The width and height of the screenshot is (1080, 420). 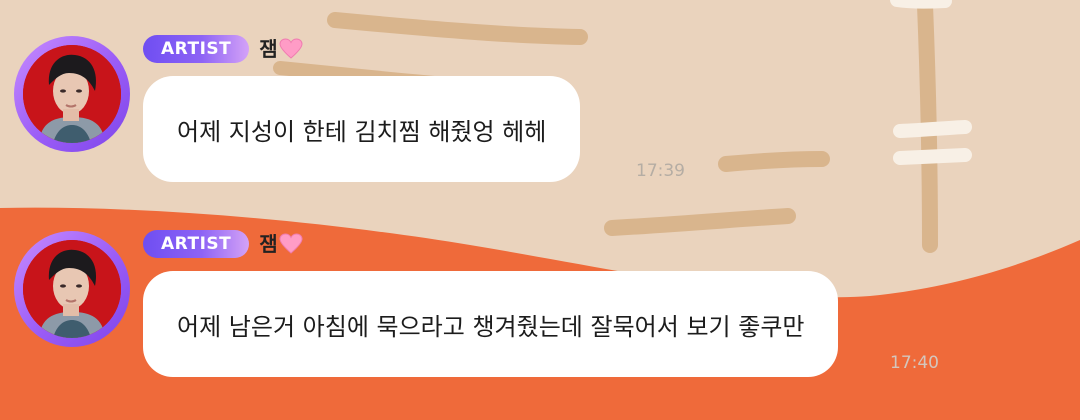 I want to click on message-bubble: 어제 지성이 한테 김치찜 해줬엉 헤헤, so click(x=362, y=129).